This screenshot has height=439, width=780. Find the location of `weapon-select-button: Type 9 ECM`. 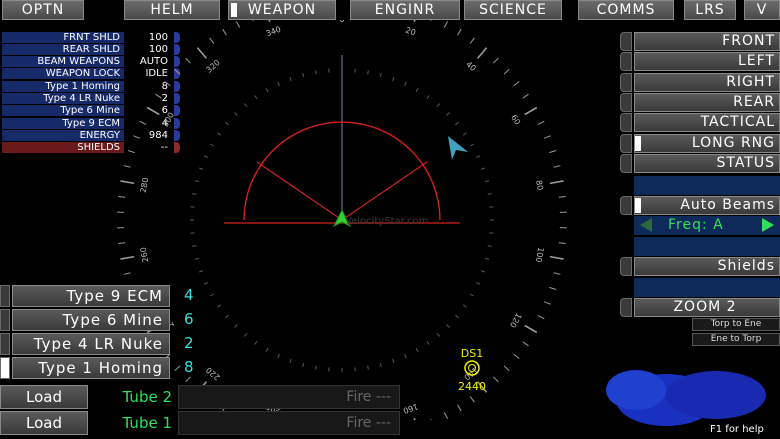

weapon-select-button: Type 9 ECM is located at coordinates (91, 296).